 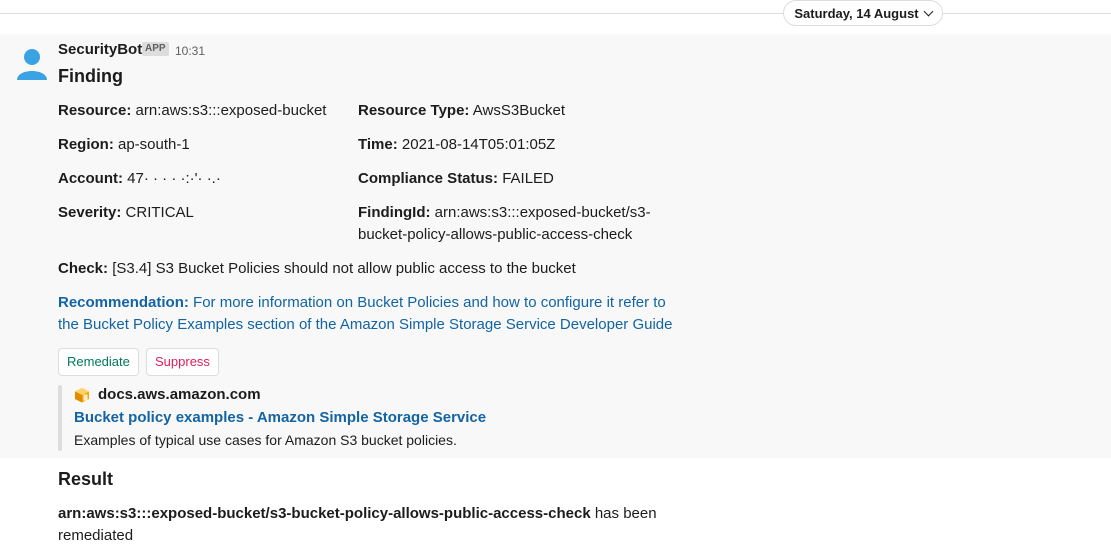 I want to click on field-account: Account: 47· · · · ·:·'· ·.·, so click(x=139, y=179).